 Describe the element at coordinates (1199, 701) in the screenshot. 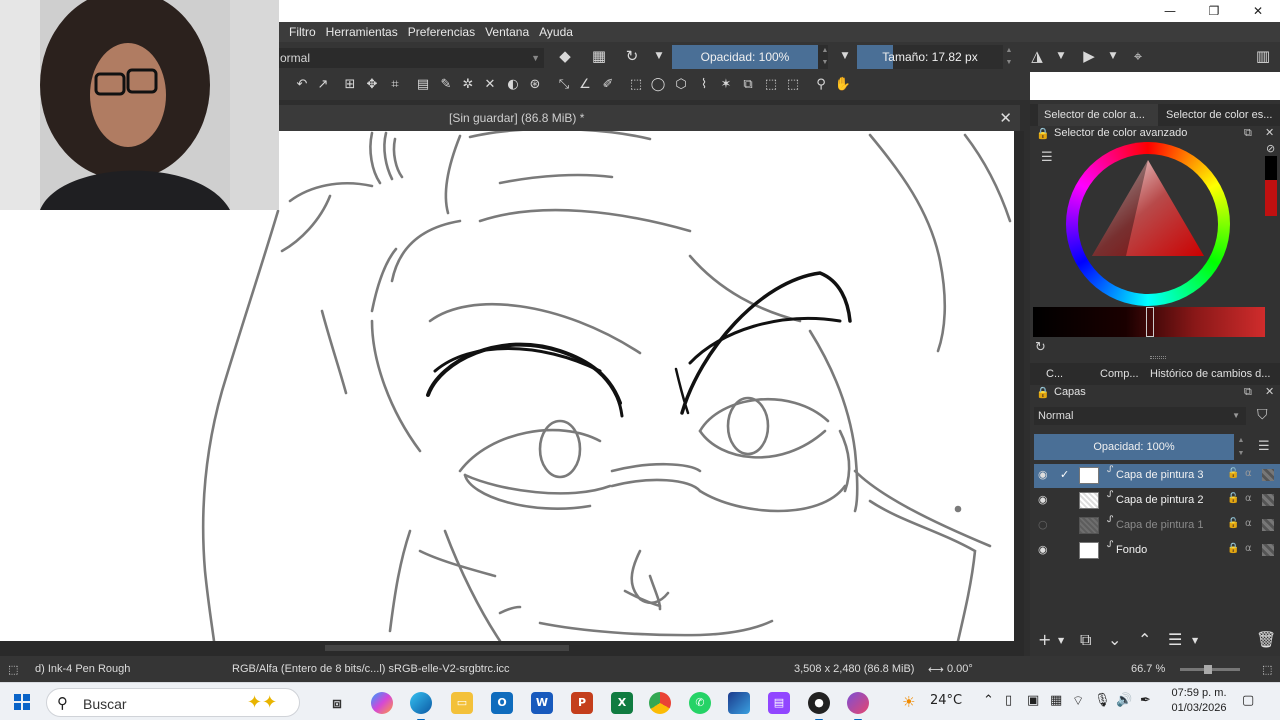

I see `taskbar-clock: 07:59 p. m. 01/03/2026` at that location.